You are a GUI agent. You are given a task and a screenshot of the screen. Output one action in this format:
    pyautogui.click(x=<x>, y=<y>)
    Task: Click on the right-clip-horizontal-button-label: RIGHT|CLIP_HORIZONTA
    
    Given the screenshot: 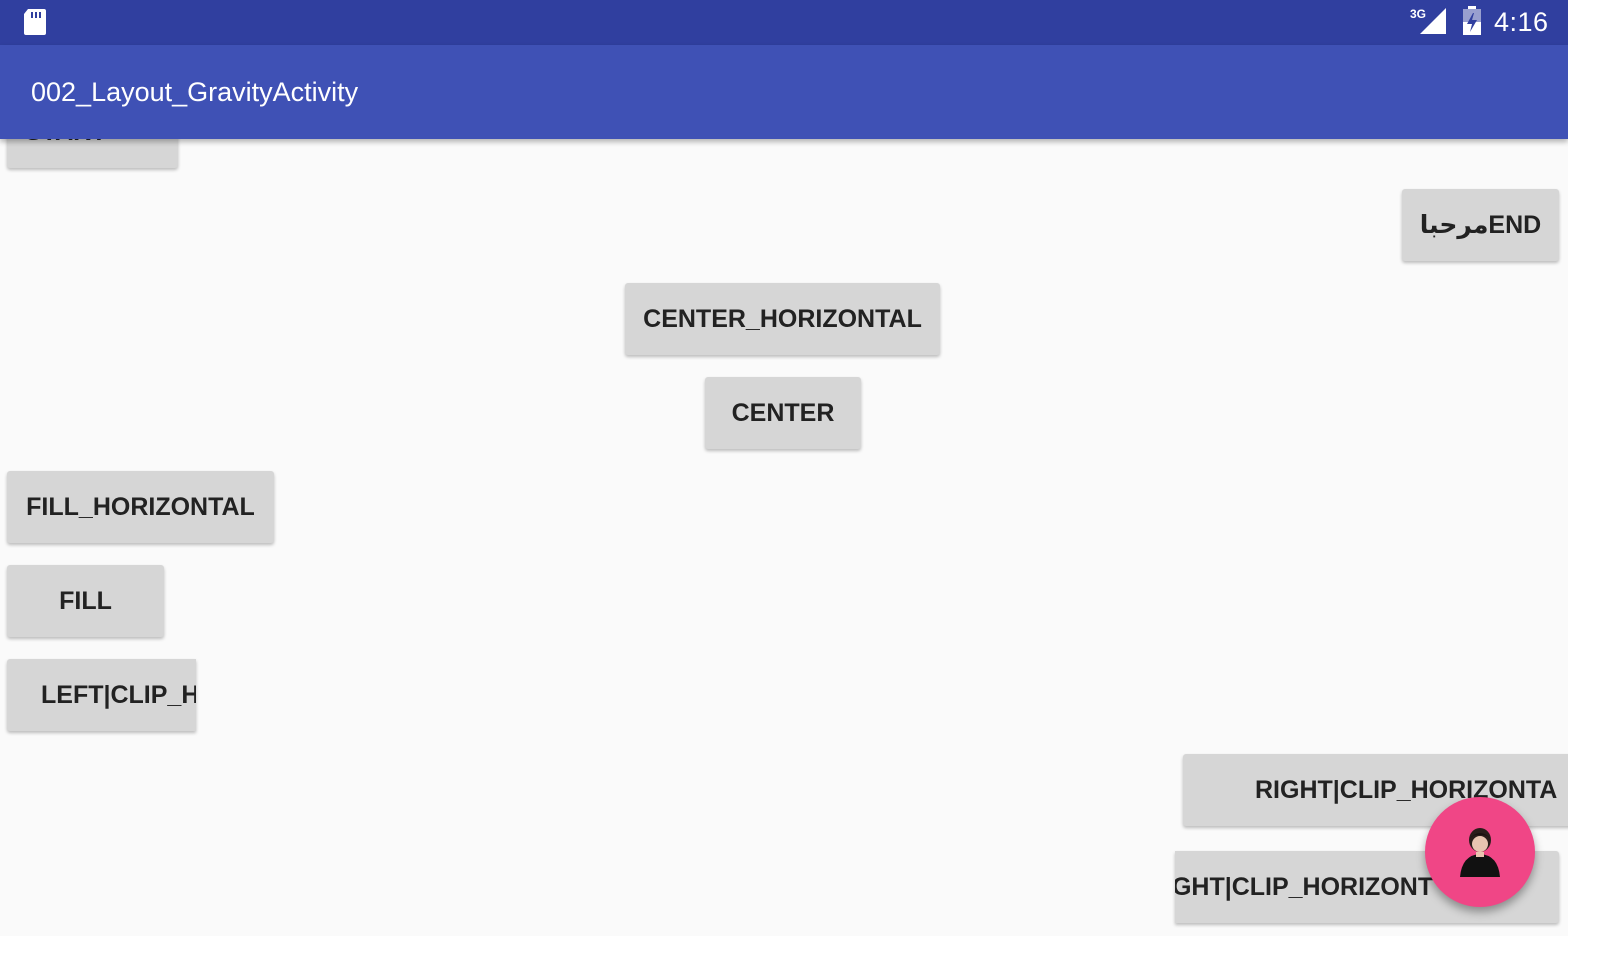 What is the action you would take?
    pyautogui.click(x=1406, y=789)
    